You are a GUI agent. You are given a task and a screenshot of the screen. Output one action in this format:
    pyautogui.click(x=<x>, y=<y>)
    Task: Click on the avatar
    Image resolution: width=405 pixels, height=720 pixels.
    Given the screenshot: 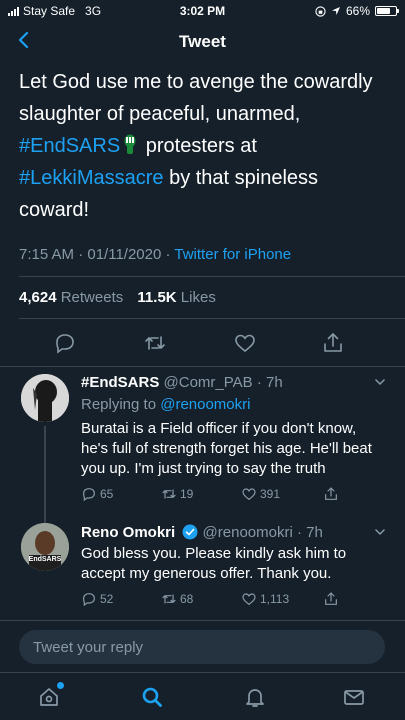 What is the action you would take?
    pyautogui.click(x=45, y=398)
    